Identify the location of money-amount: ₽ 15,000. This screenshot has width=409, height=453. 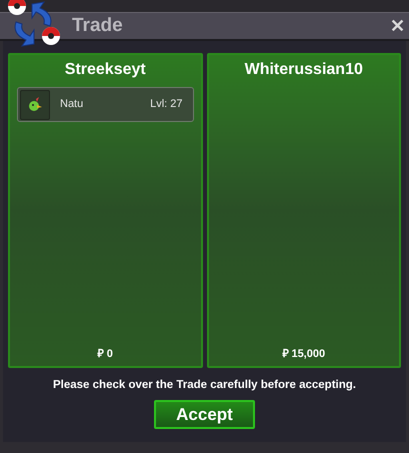
(304, 354).